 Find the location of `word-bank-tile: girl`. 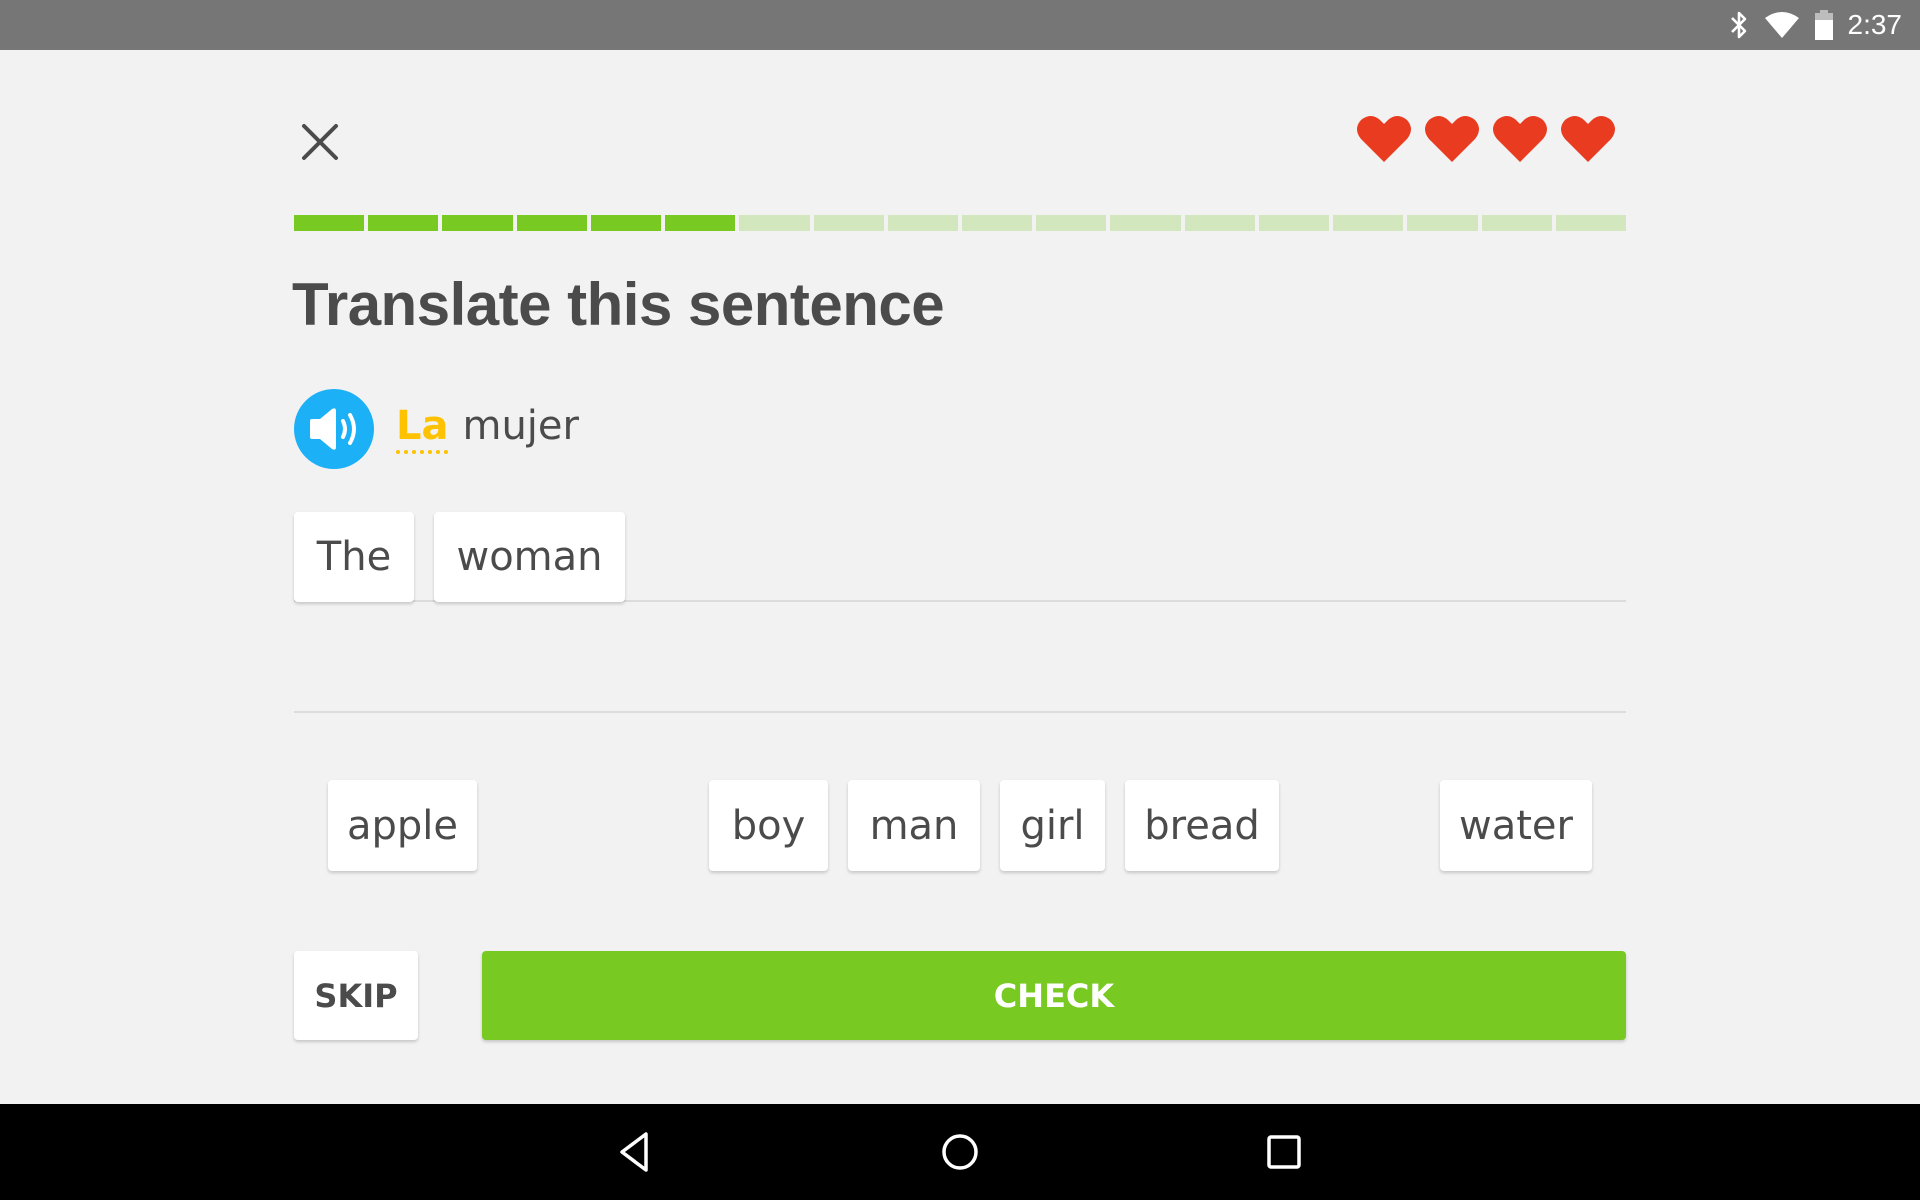

word-bank-tile: girl is located at coordinates (1052, 825).